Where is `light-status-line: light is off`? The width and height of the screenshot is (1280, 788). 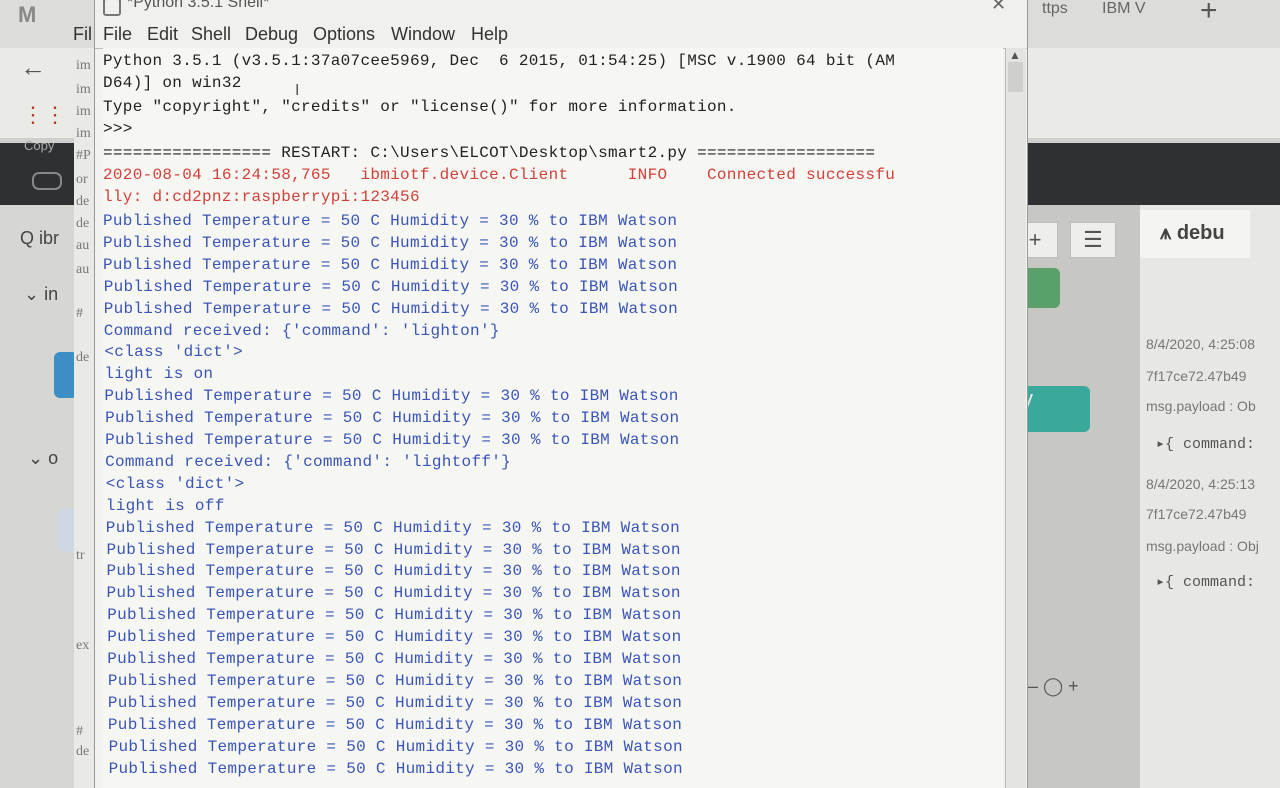
light-status-line: light is off is located at coordinates (165, 505).